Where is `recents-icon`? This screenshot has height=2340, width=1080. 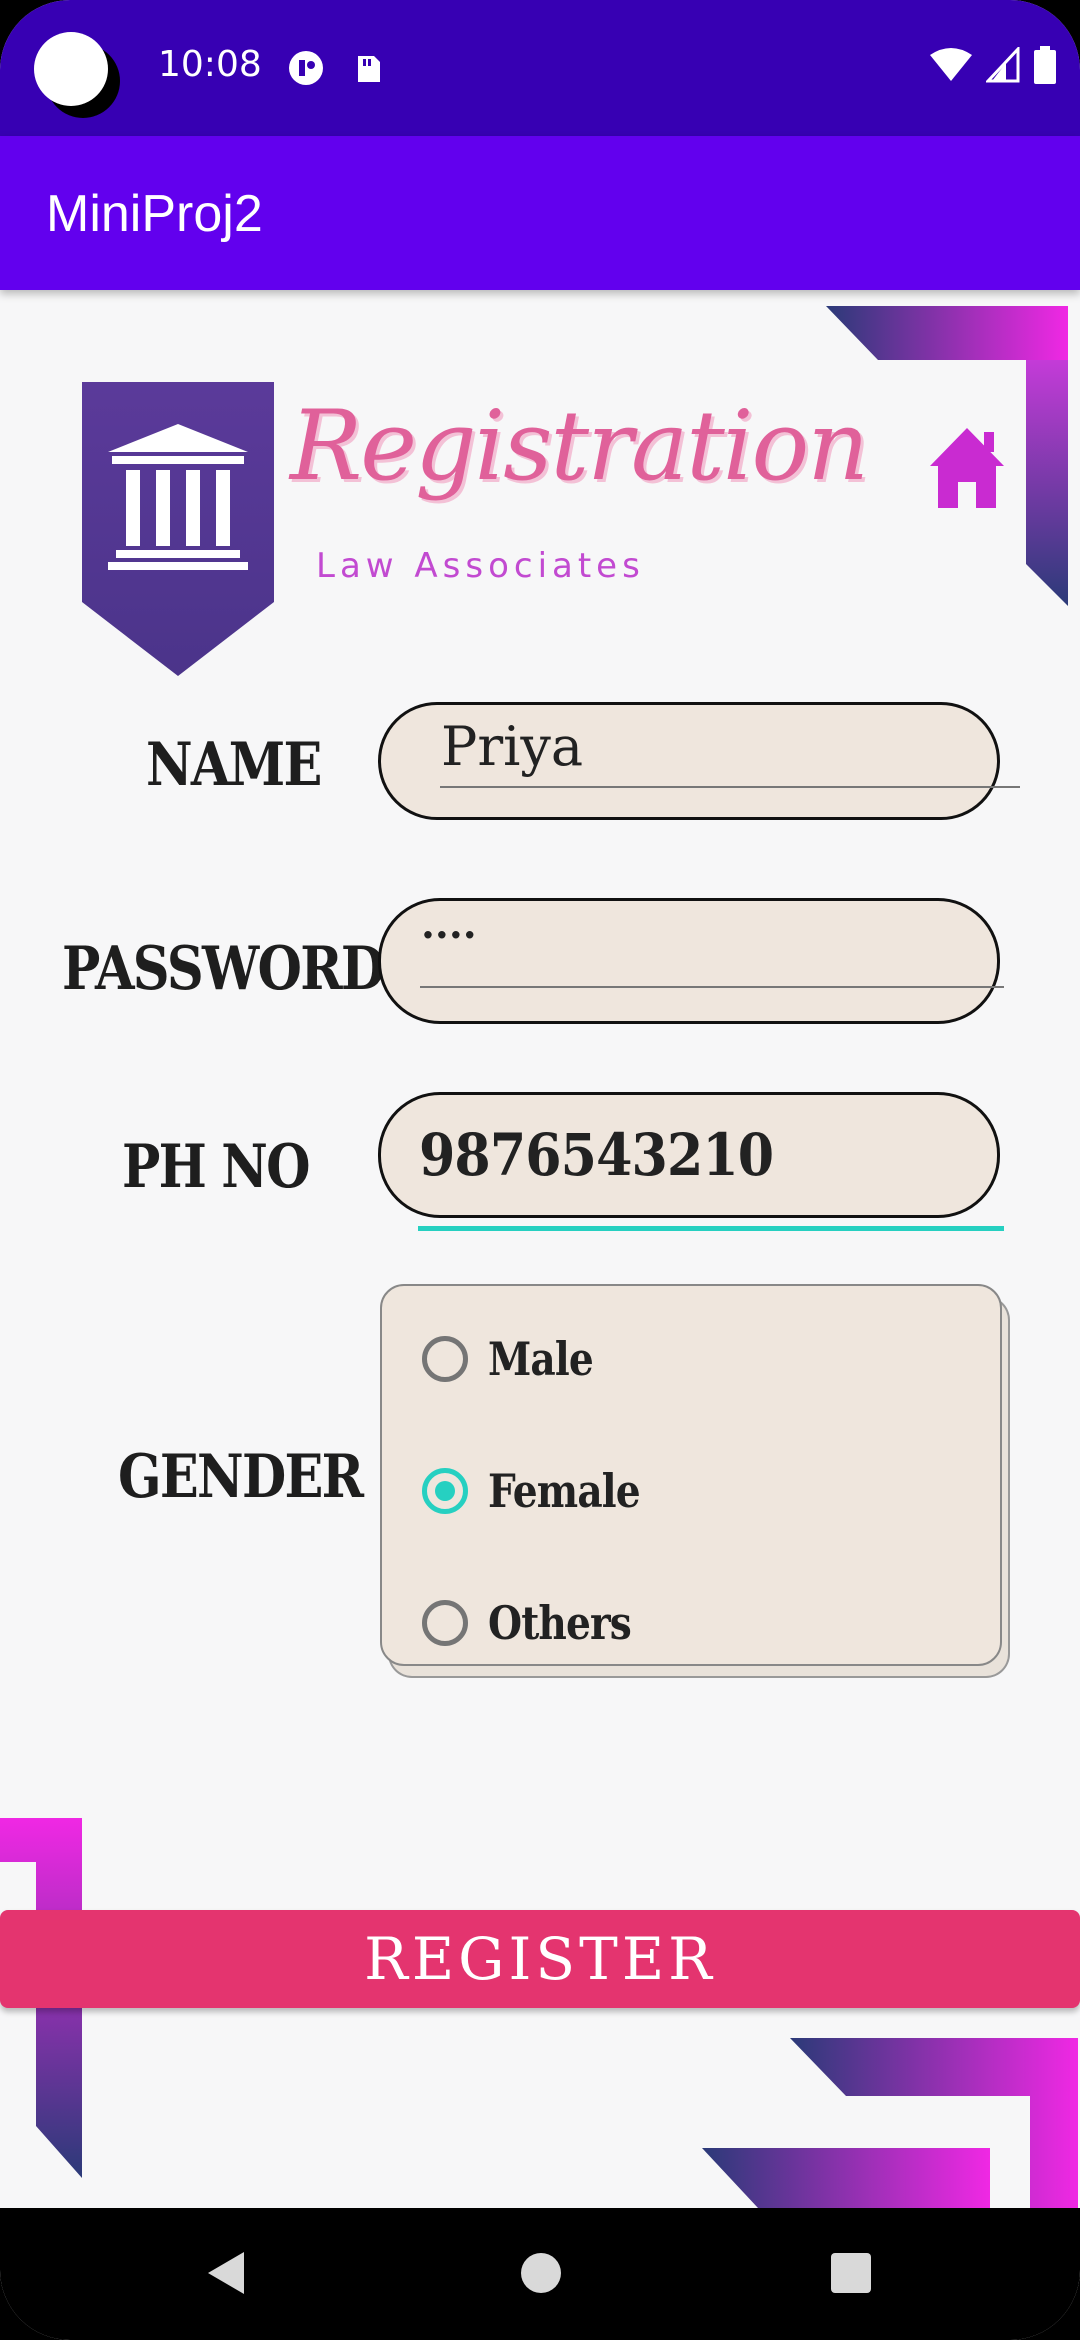 recents-icon is located at coordinates (851, 2273).